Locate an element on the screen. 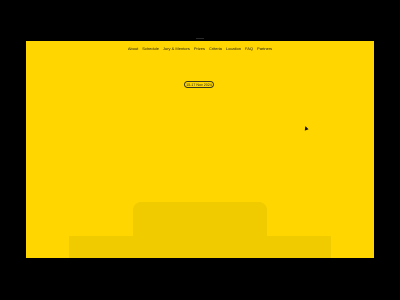 This screenshot has width=400, height=300. nav-link-criteria: Criteria is located at coordinates (215, 49).